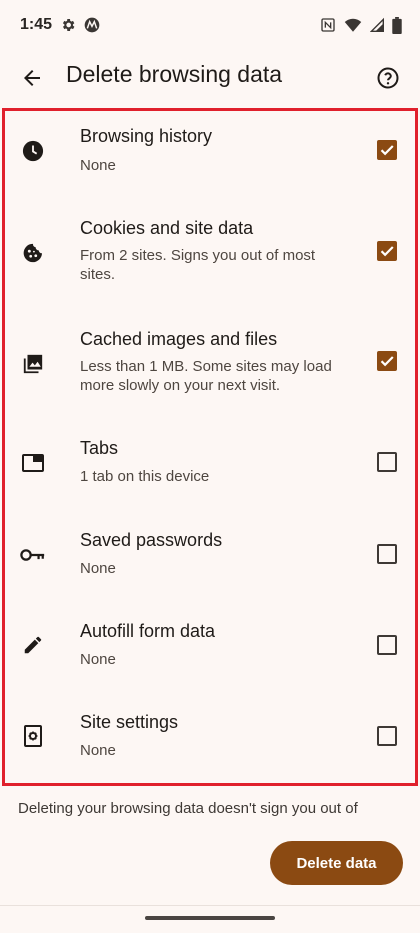 The height and width of the screenshot is (933, 420). Describe the element at coordinates (36, 24) in the screenshot. I see `status-time: 1:45` at that location.